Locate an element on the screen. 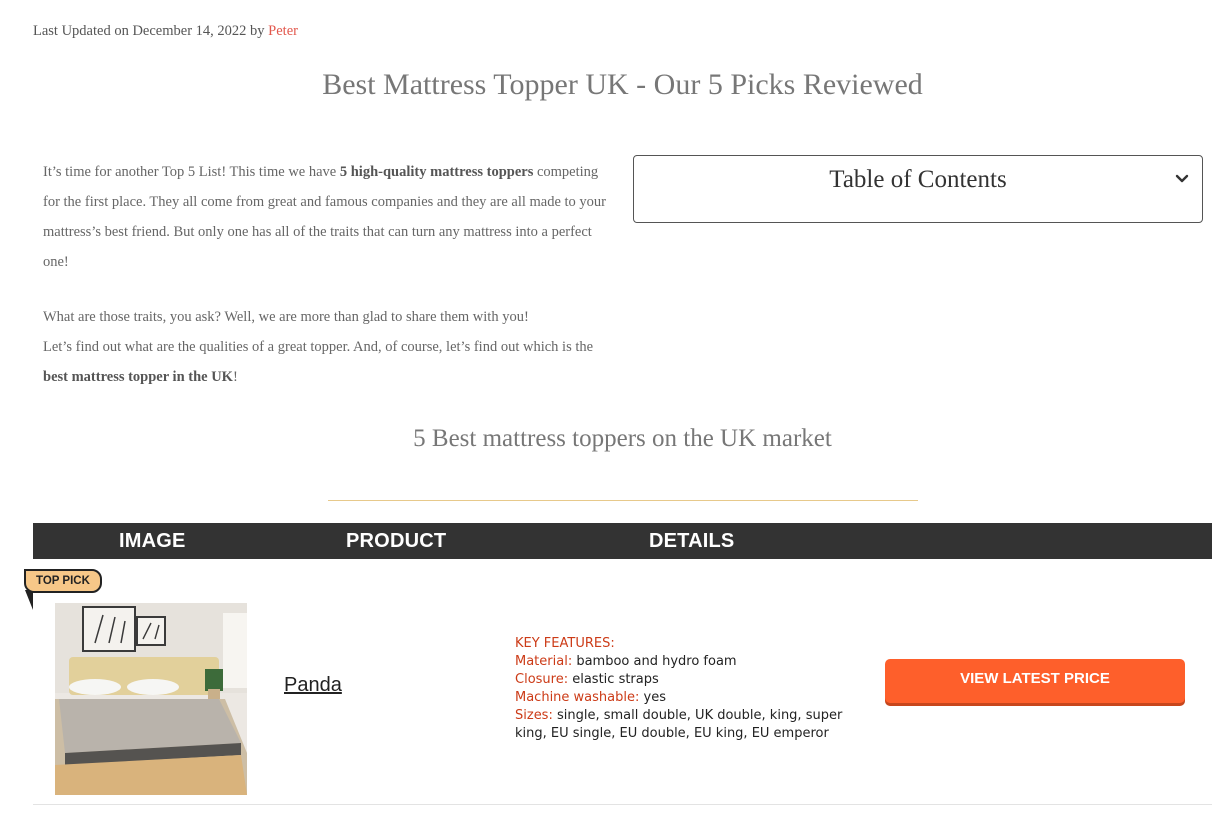 The height and width of the screenshot is (813, 1212). product-image is located at coordinates (151, 699).